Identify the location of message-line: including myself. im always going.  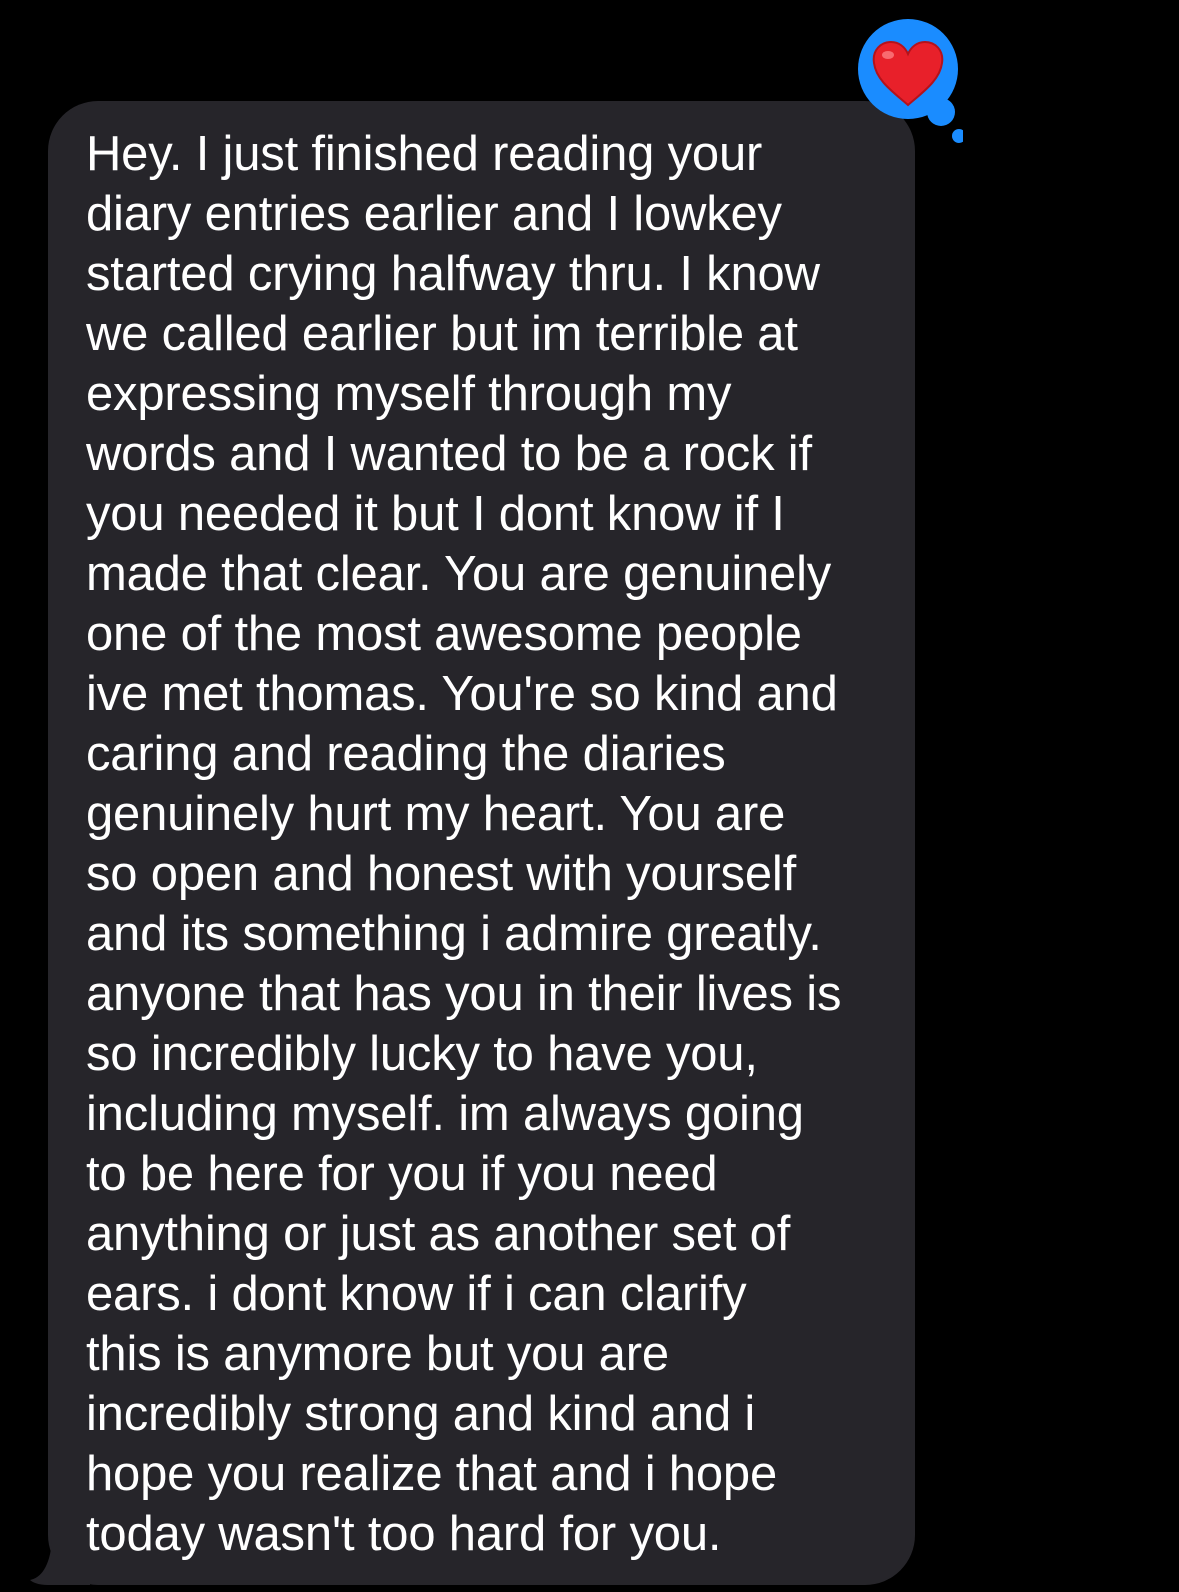
(445, 1114).